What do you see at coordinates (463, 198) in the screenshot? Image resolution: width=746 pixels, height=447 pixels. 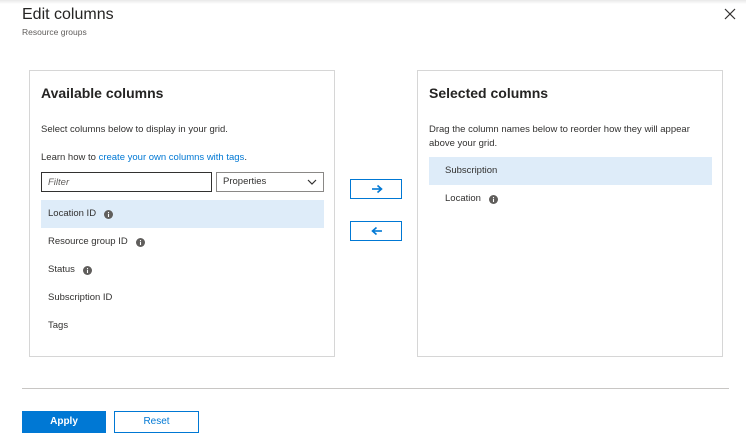 I see `list-item-label: Location` at bounding box center [463, 198].